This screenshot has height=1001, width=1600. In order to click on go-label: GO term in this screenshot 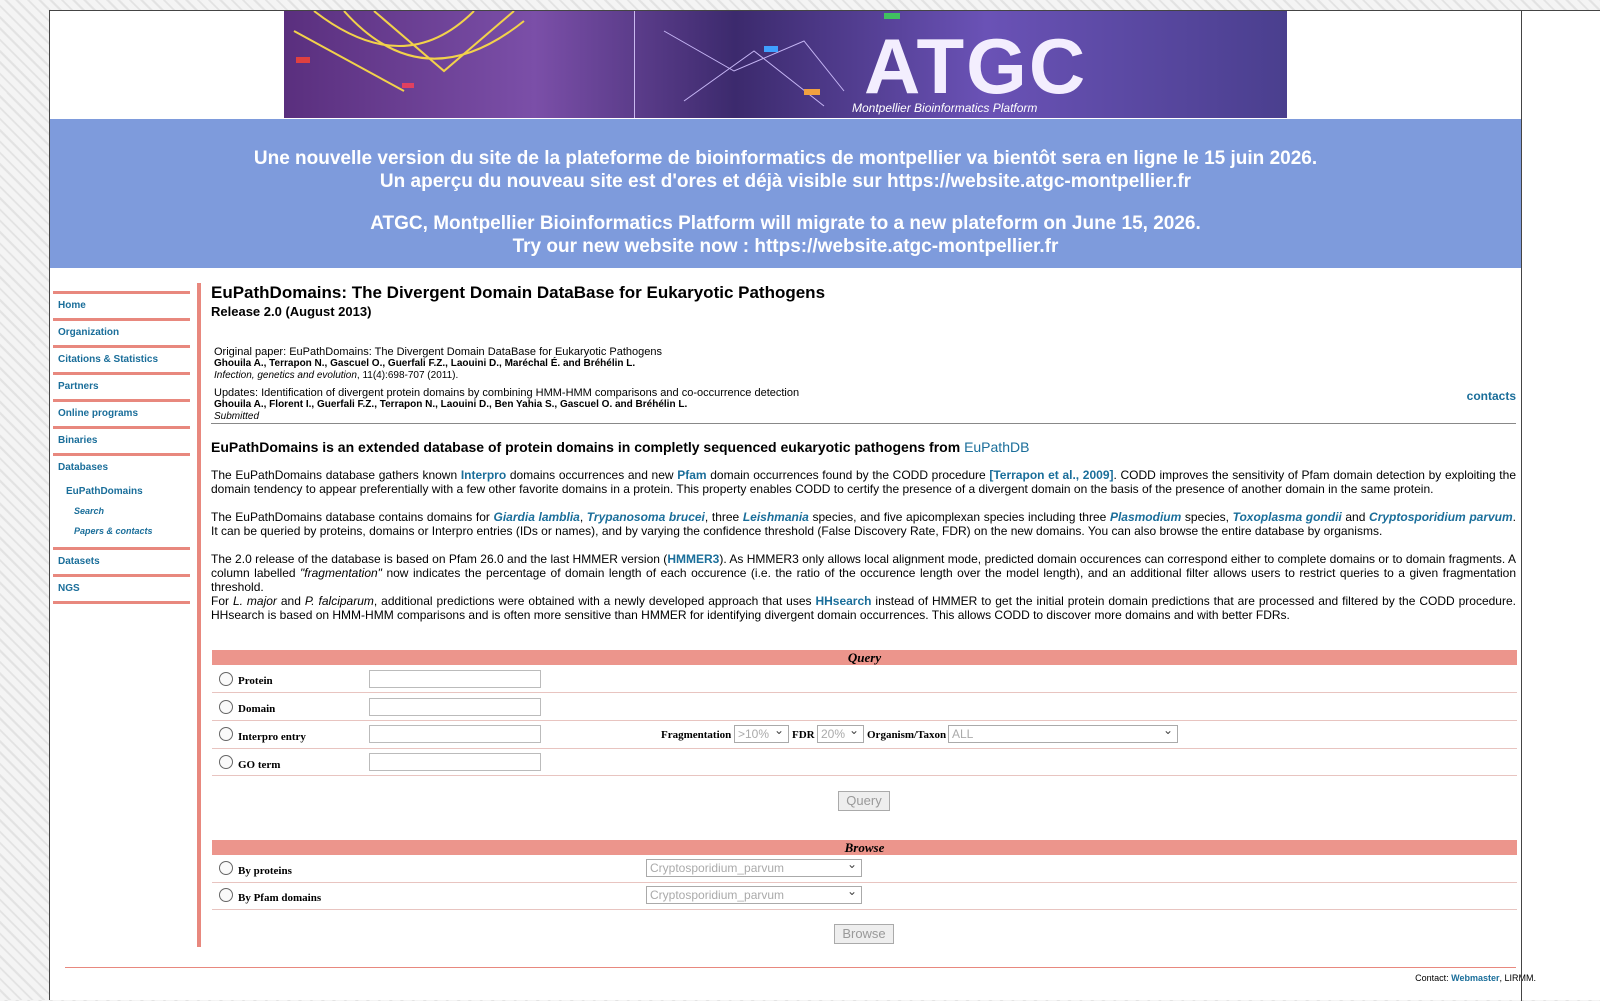, I will do `click(259, 765)`.